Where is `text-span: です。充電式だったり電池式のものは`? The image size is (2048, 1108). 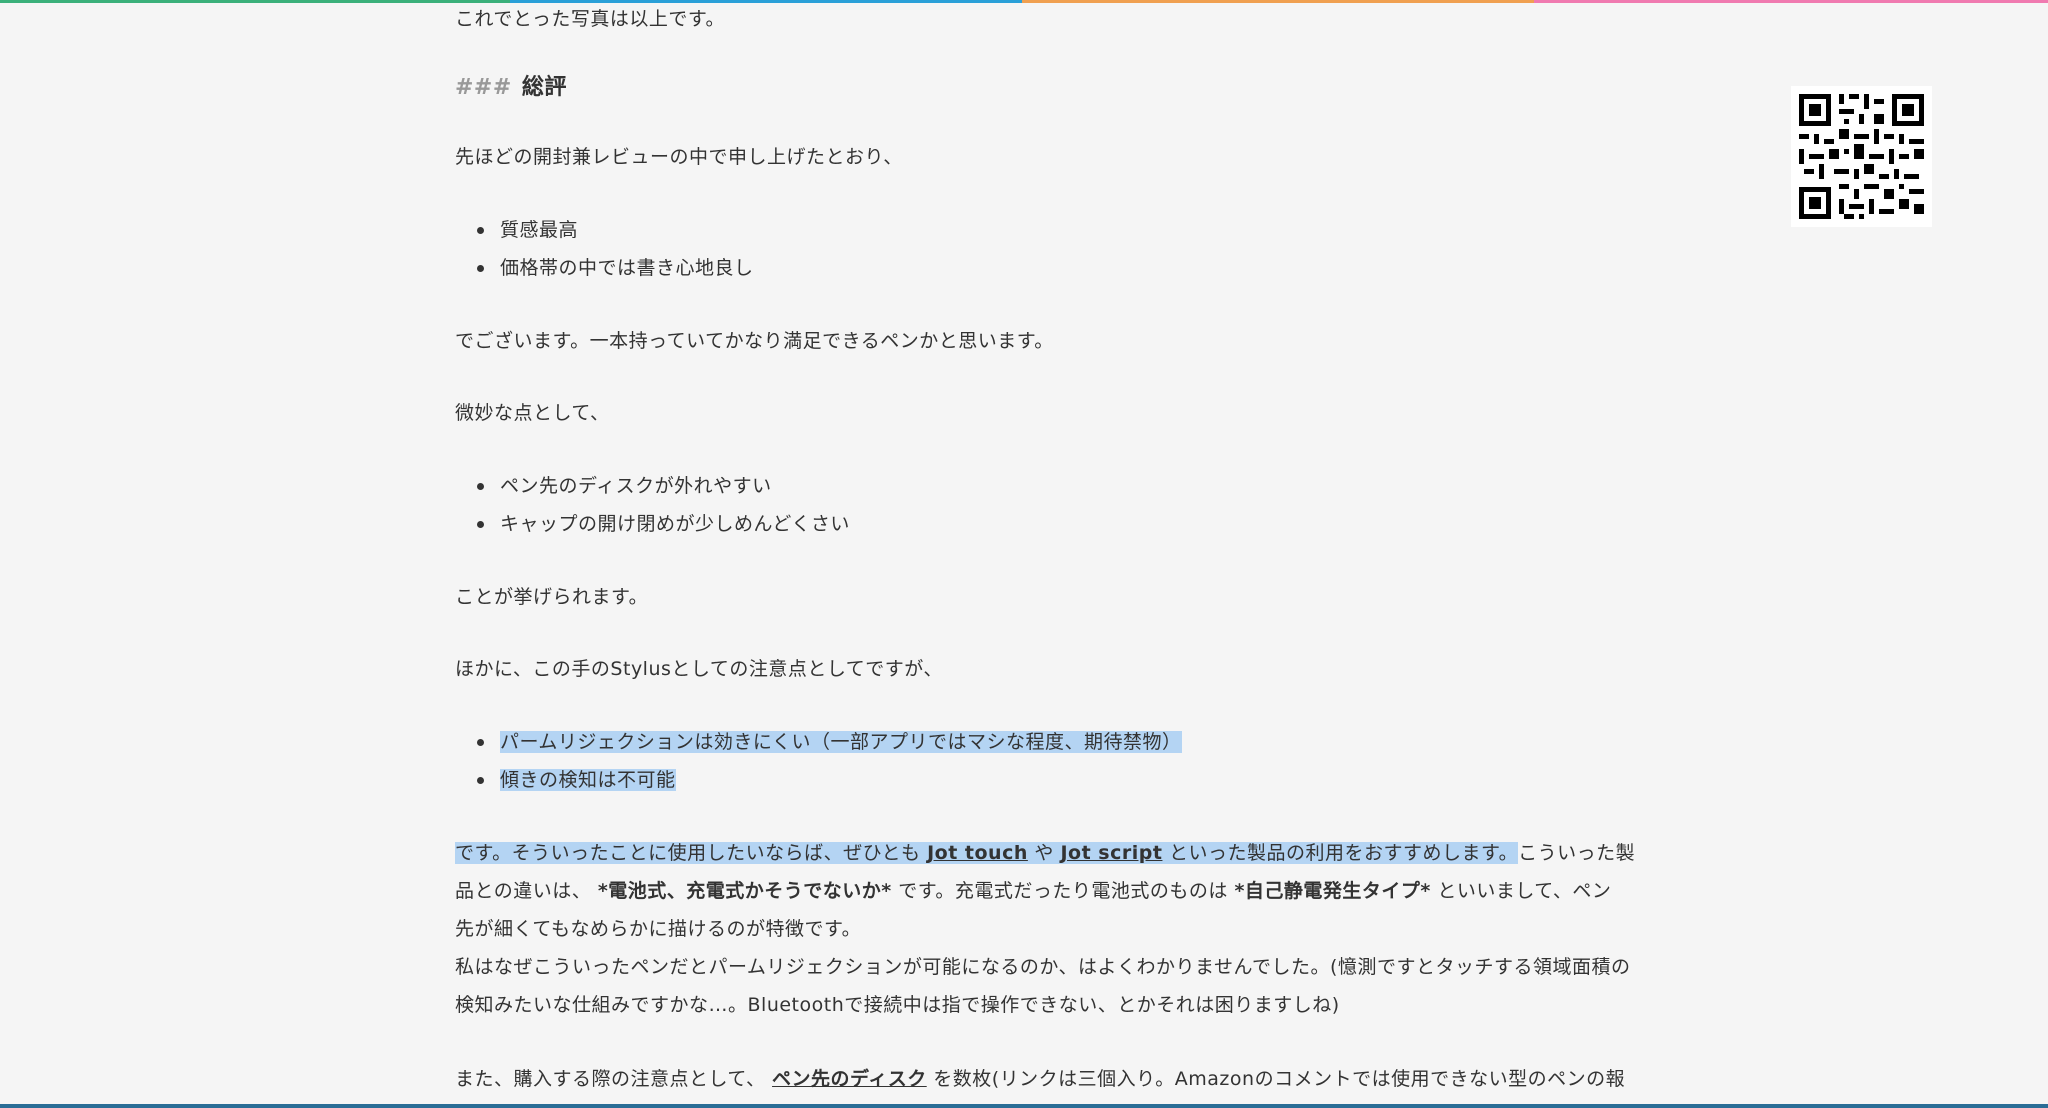
text-span: です。充電式だったり電池式のものは is located at coordinates (1063, 891).